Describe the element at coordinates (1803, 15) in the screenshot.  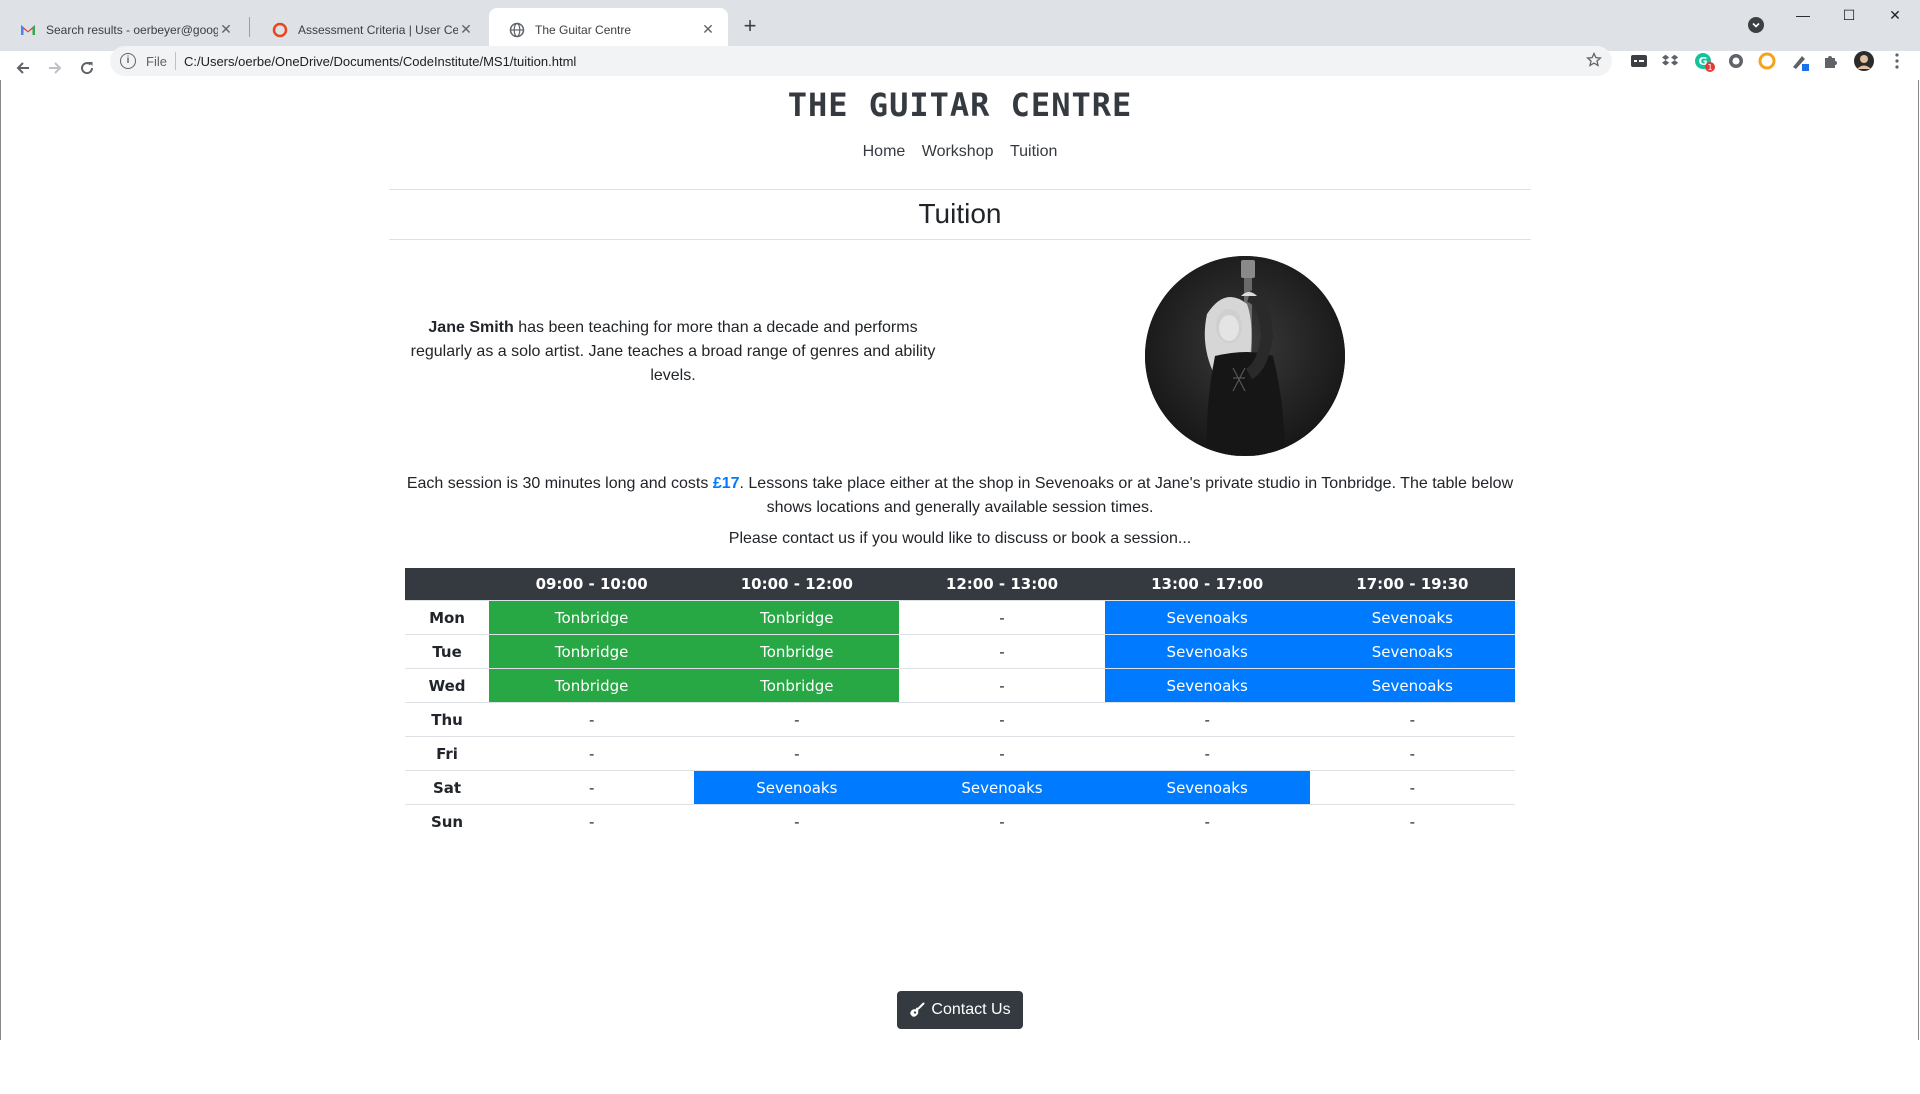
I see `minimize-icon: —` at that location.